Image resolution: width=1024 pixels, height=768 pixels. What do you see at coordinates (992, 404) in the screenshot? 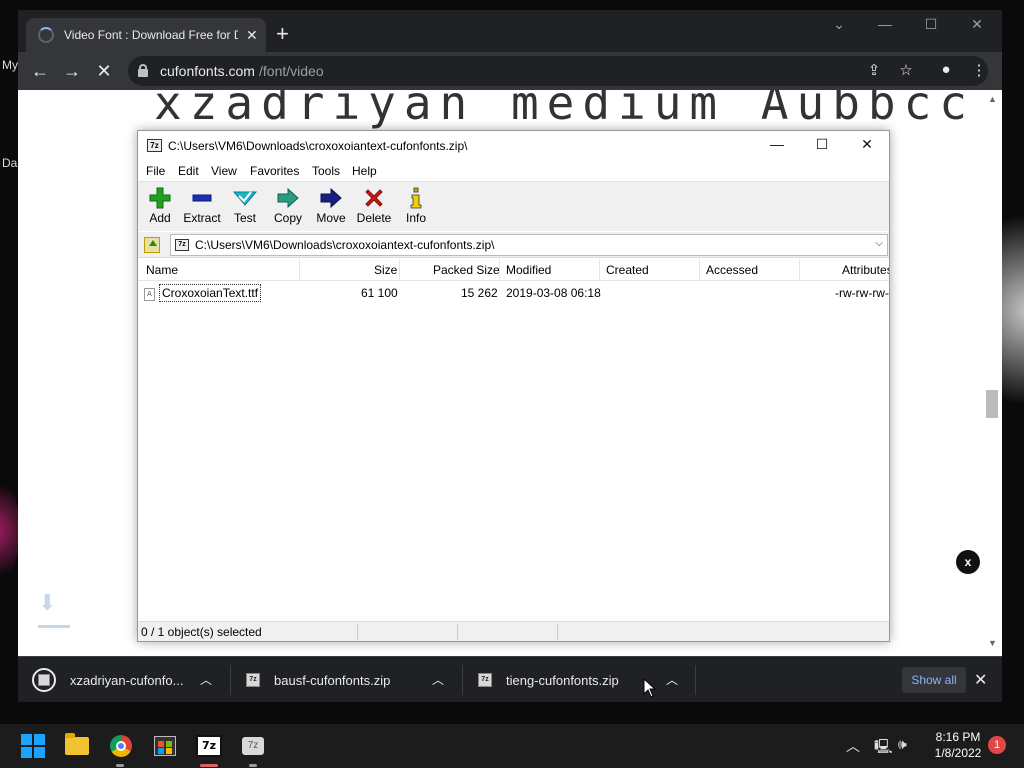
I see `page-scrollbar-thumb` at bounding box center [992, 404].